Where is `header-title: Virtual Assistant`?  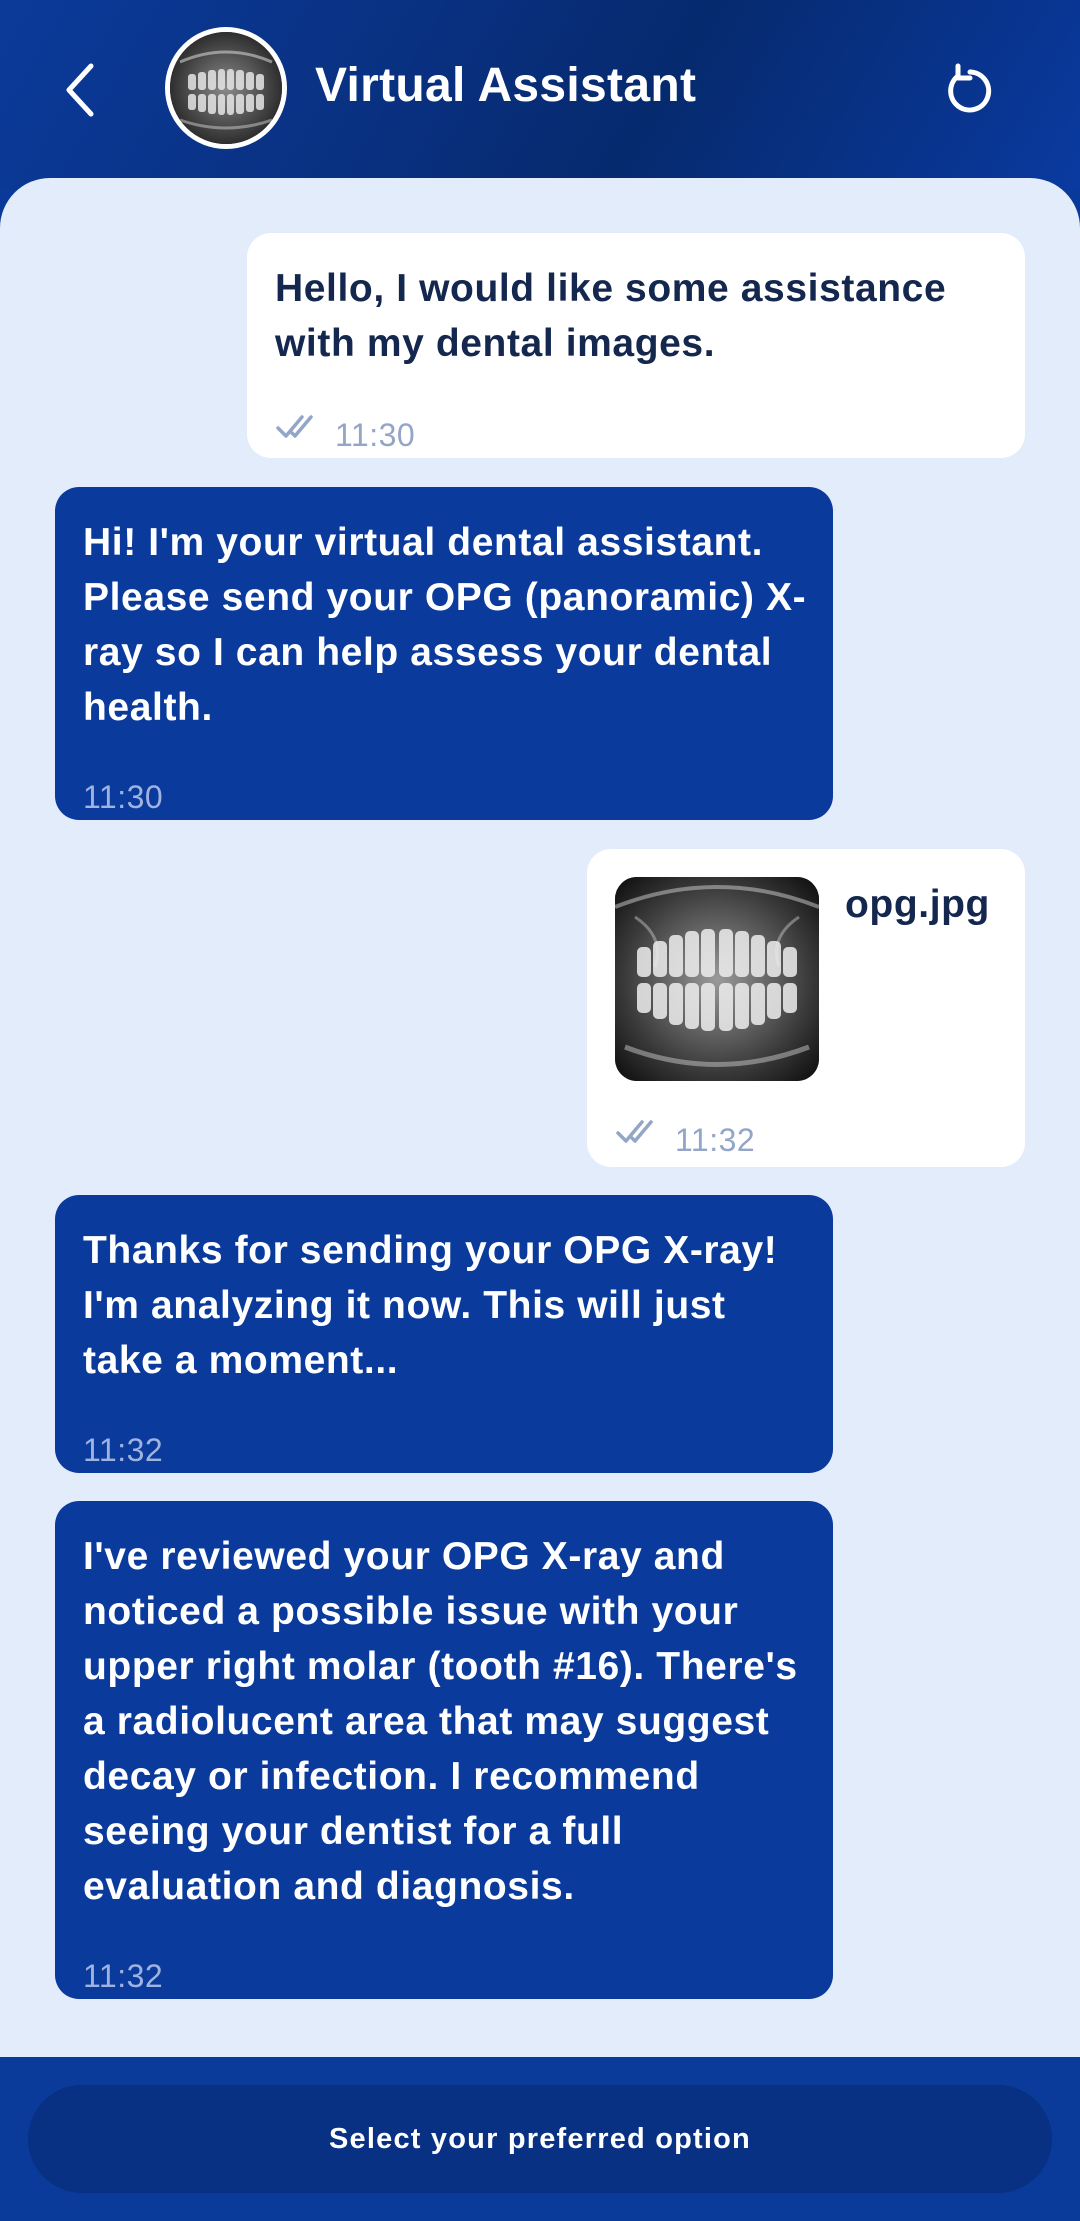 header-title: Virtual Assistant is located at coordinates (506, 85).